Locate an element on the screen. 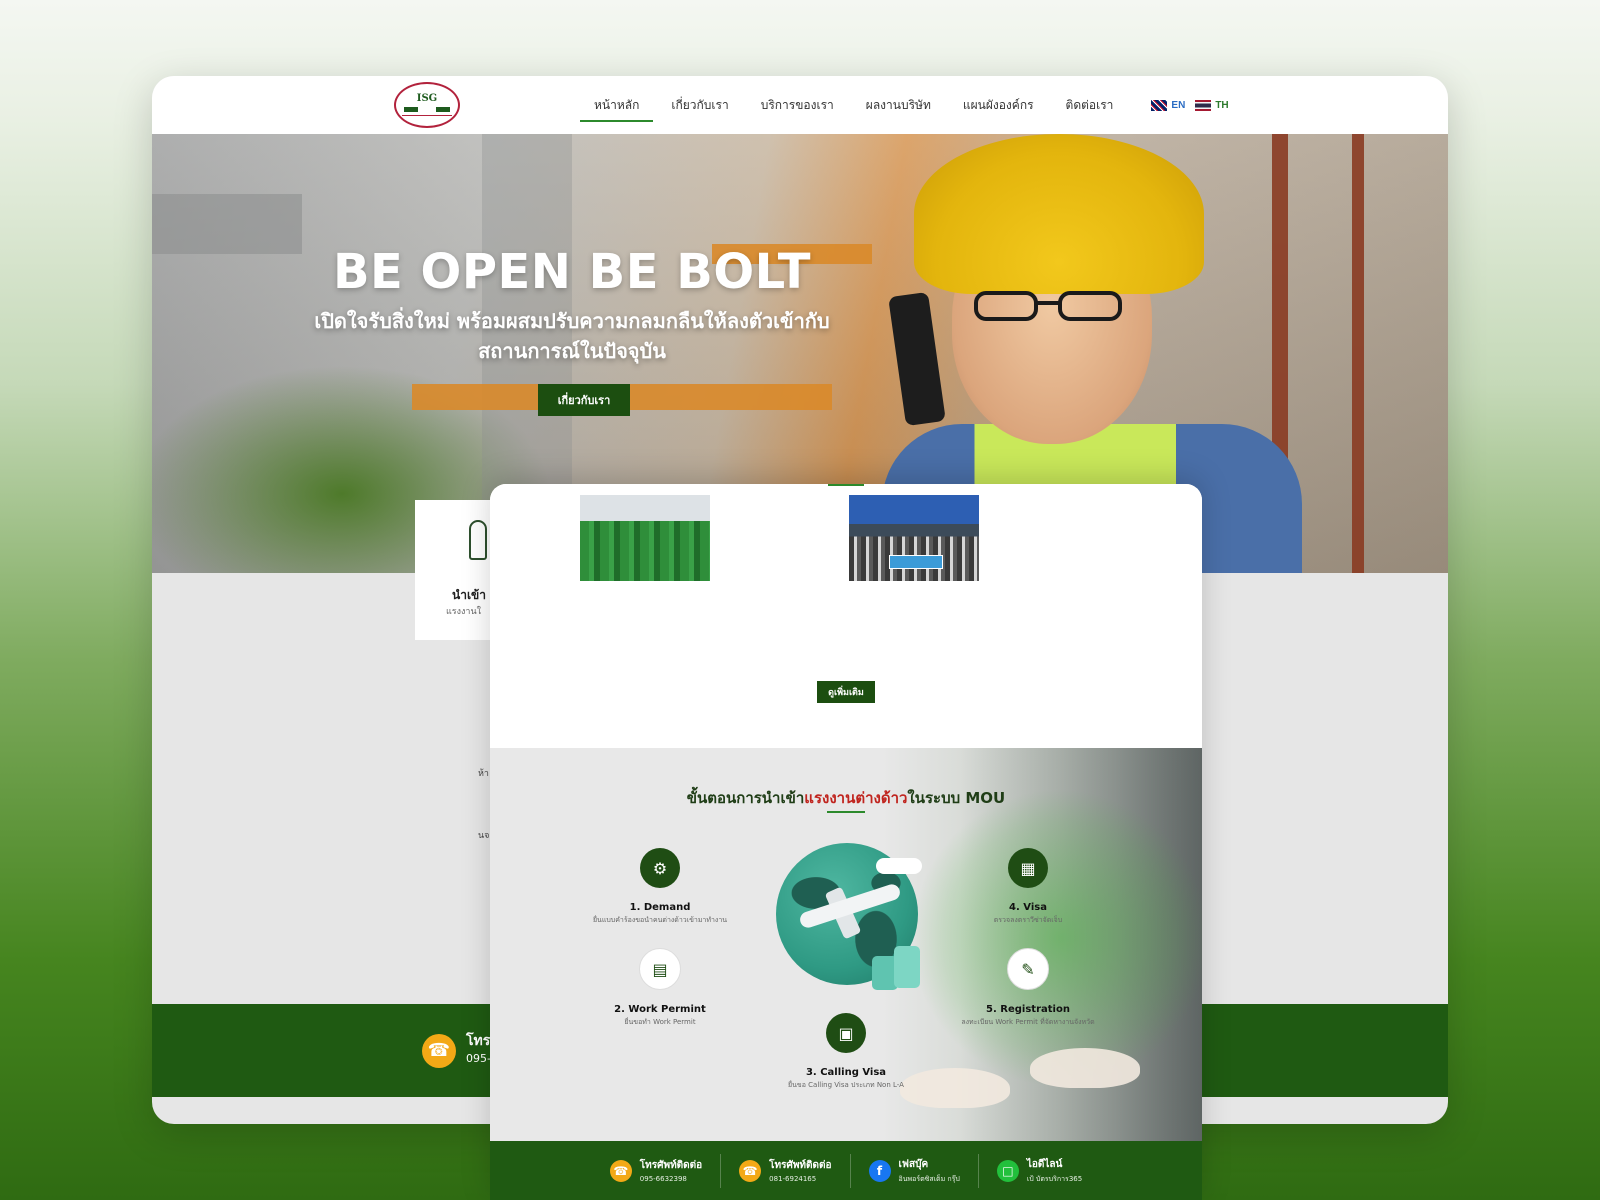 The width and height of the screenshot is (1600, 1200). step-1-title: 1. Demand is located at coordinates (660, 907).